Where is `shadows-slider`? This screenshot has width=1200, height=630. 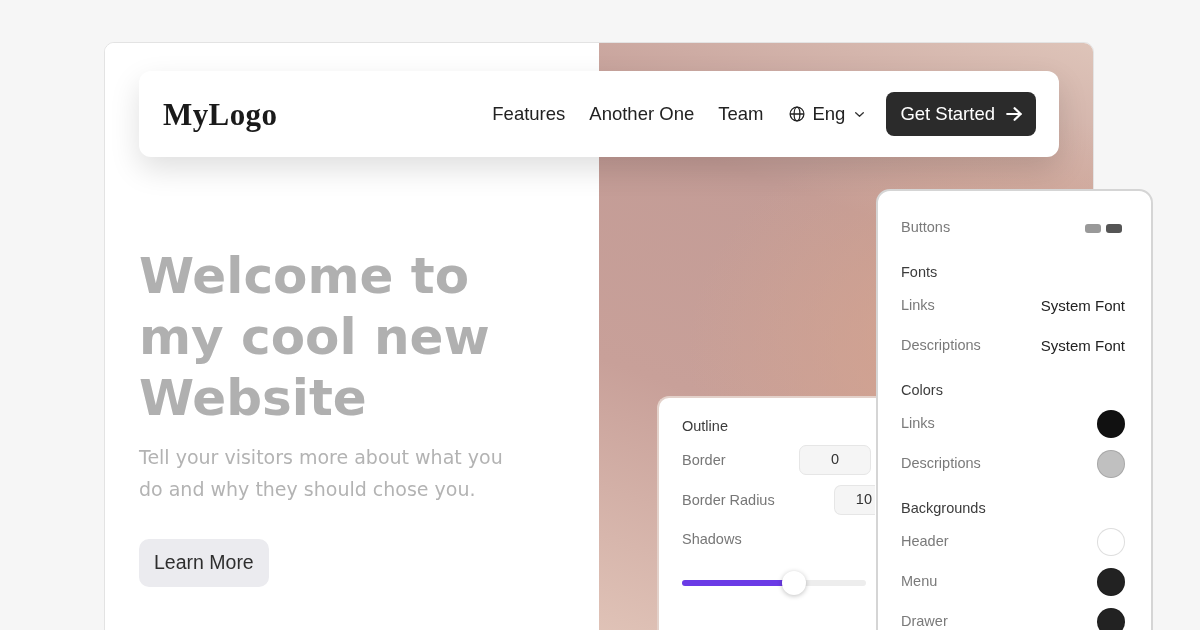 shadows-slider is located at coordinates (774, 583).